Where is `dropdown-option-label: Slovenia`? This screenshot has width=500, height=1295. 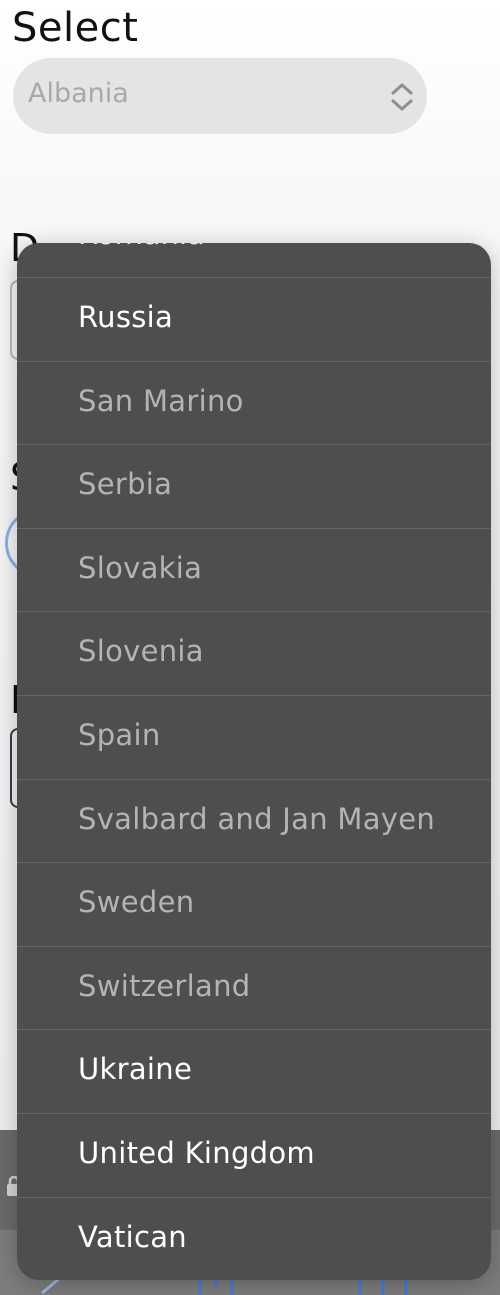 dropdown-option-label: Slovenia is located at coordinates (141, 651).